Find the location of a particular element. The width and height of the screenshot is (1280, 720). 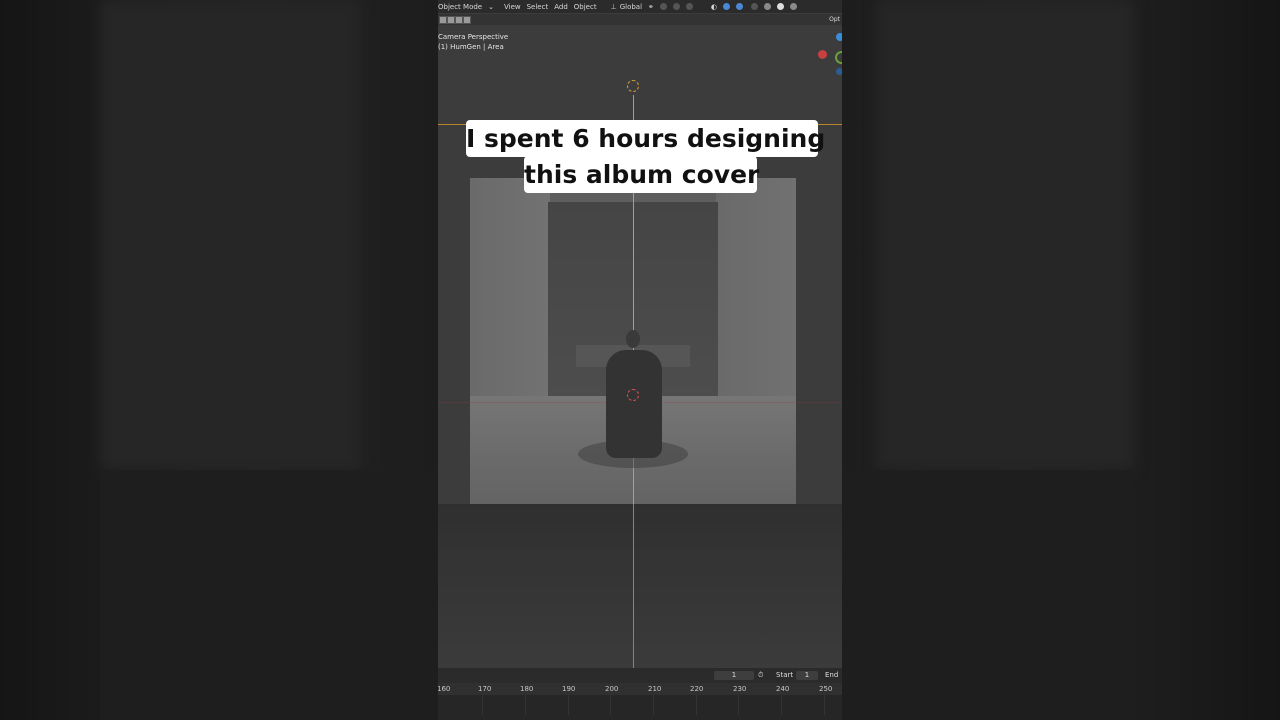

blurred-floor-left is located at coordinates (269, 595).